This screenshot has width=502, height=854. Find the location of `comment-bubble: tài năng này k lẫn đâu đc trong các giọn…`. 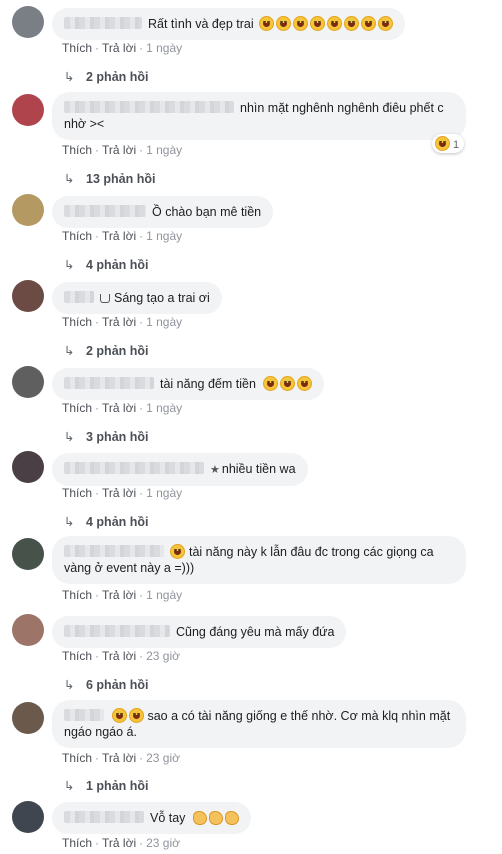

comment-bubble: tài năng này k lẫn đâu đc trong các giọn… is located at coordinates (259, 560).